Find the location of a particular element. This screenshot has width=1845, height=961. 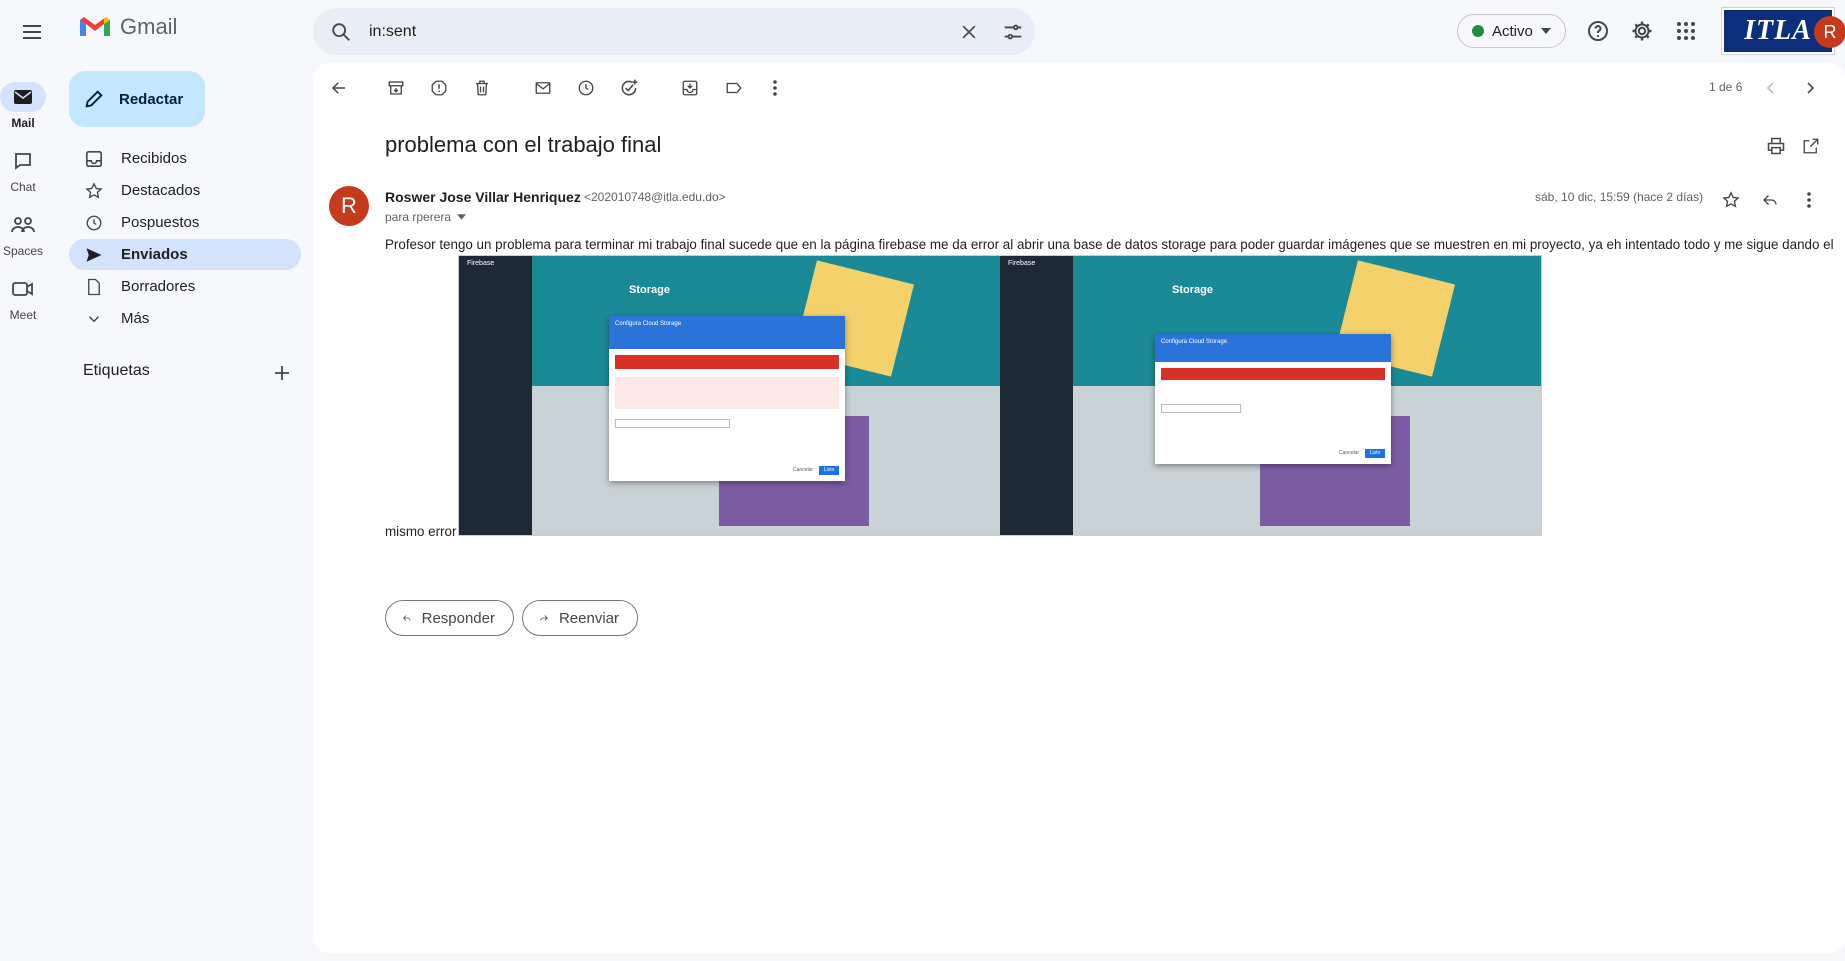

app-name: Gmail is located at coordinates (149, 26).